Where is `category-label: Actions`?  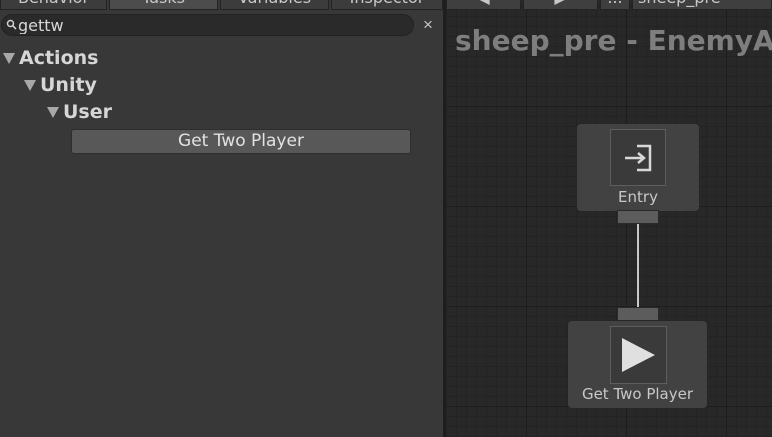
category-label: Actions is located at coordinates (59, 58).